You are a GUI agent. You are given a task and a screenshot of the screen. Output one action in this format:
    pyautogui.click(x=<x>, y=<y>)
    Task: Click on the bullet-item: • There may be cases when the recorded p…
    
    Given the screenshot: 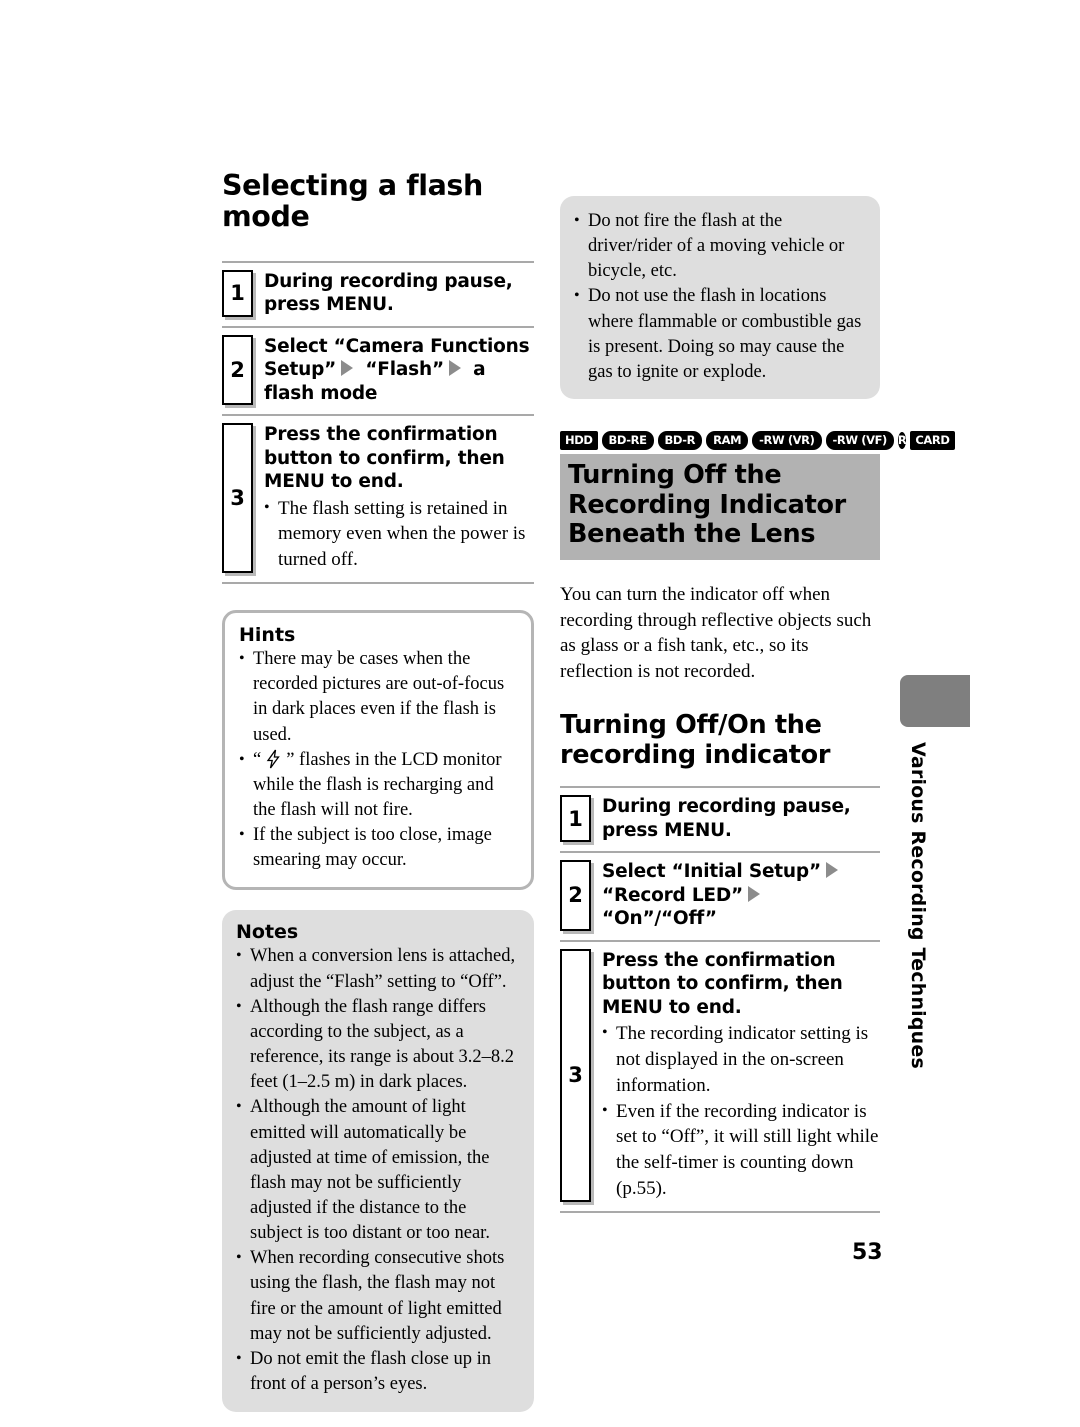 What is the action you would take?
    pyautogui.click(x=378, y=697)
    